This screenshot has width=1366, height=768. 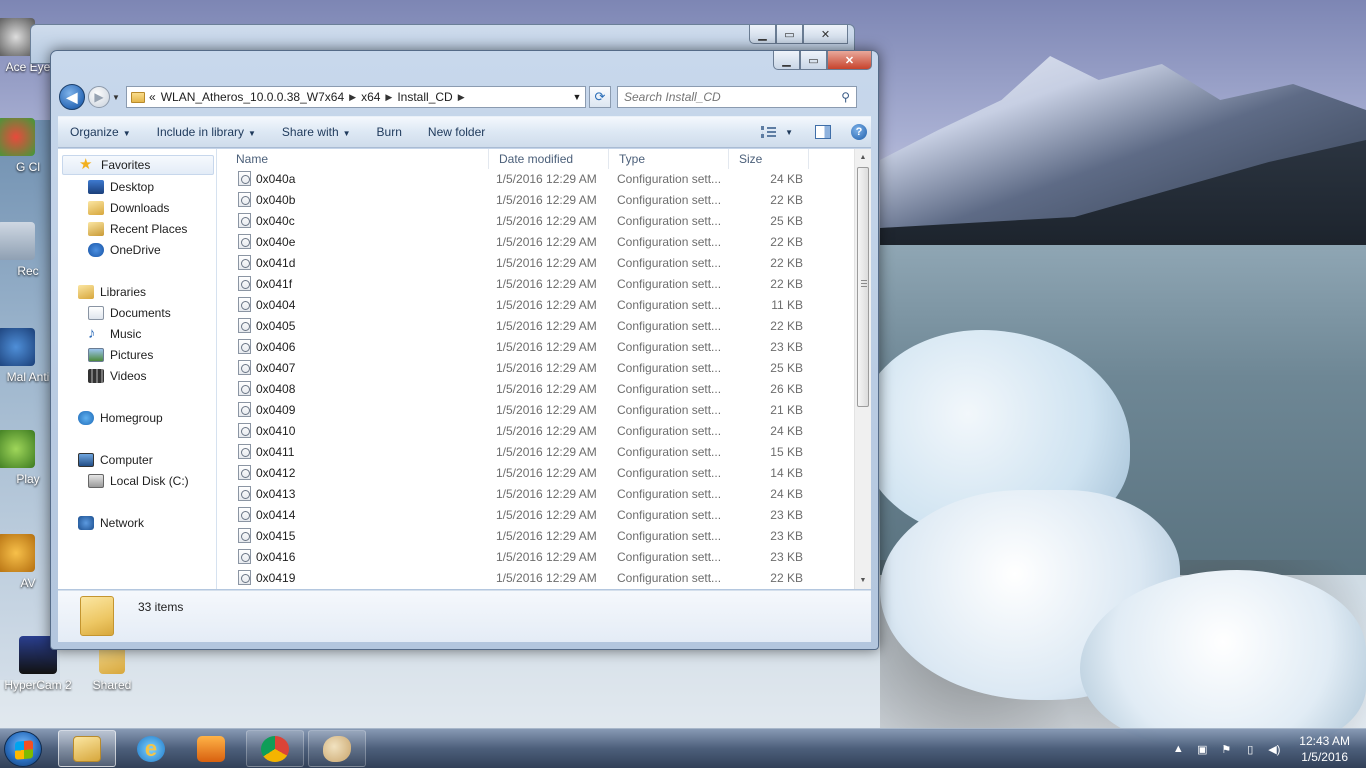 I want to click on search-box: ⚲, so click(x=737, y=97).